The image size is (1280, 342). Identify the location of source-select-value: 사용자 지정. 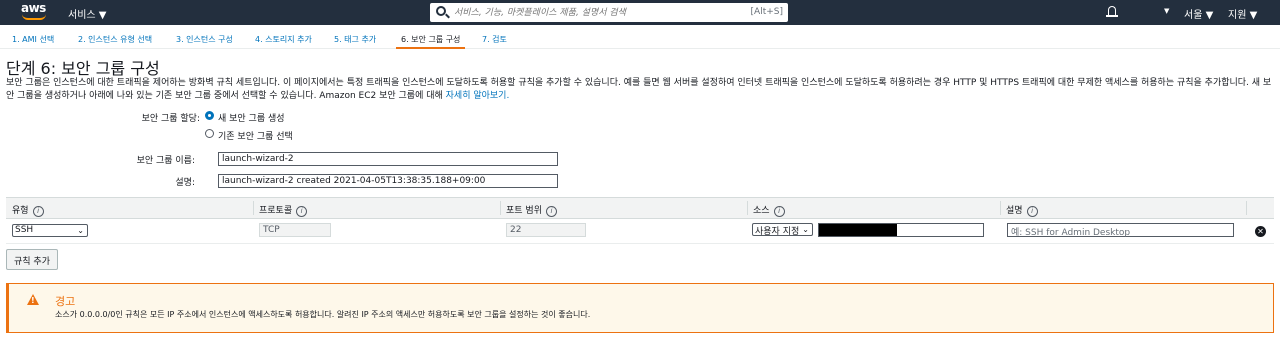
(777, 231).